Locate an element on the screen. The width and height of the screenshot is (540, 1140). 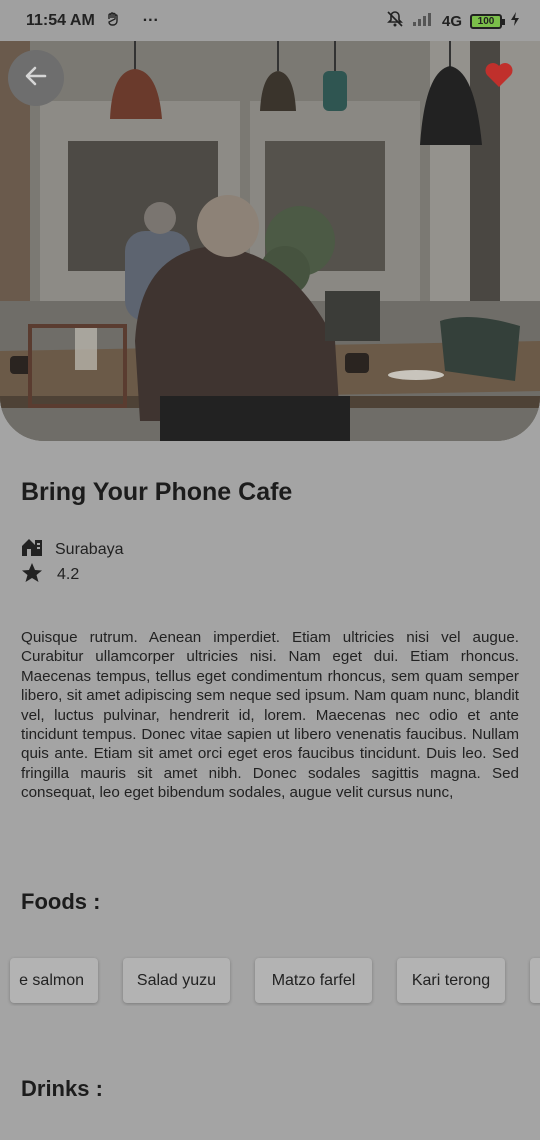
food-chip-label: Matzo farfel is located at coordinates (313, 980).